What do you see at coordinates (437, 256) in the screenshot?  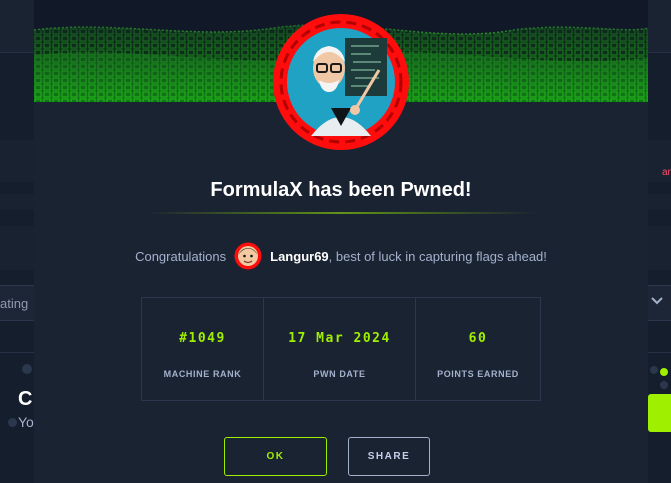 I see `congrats-suffix: , best of luck in capturing flags ahead!` at bounding box center [437, 256].